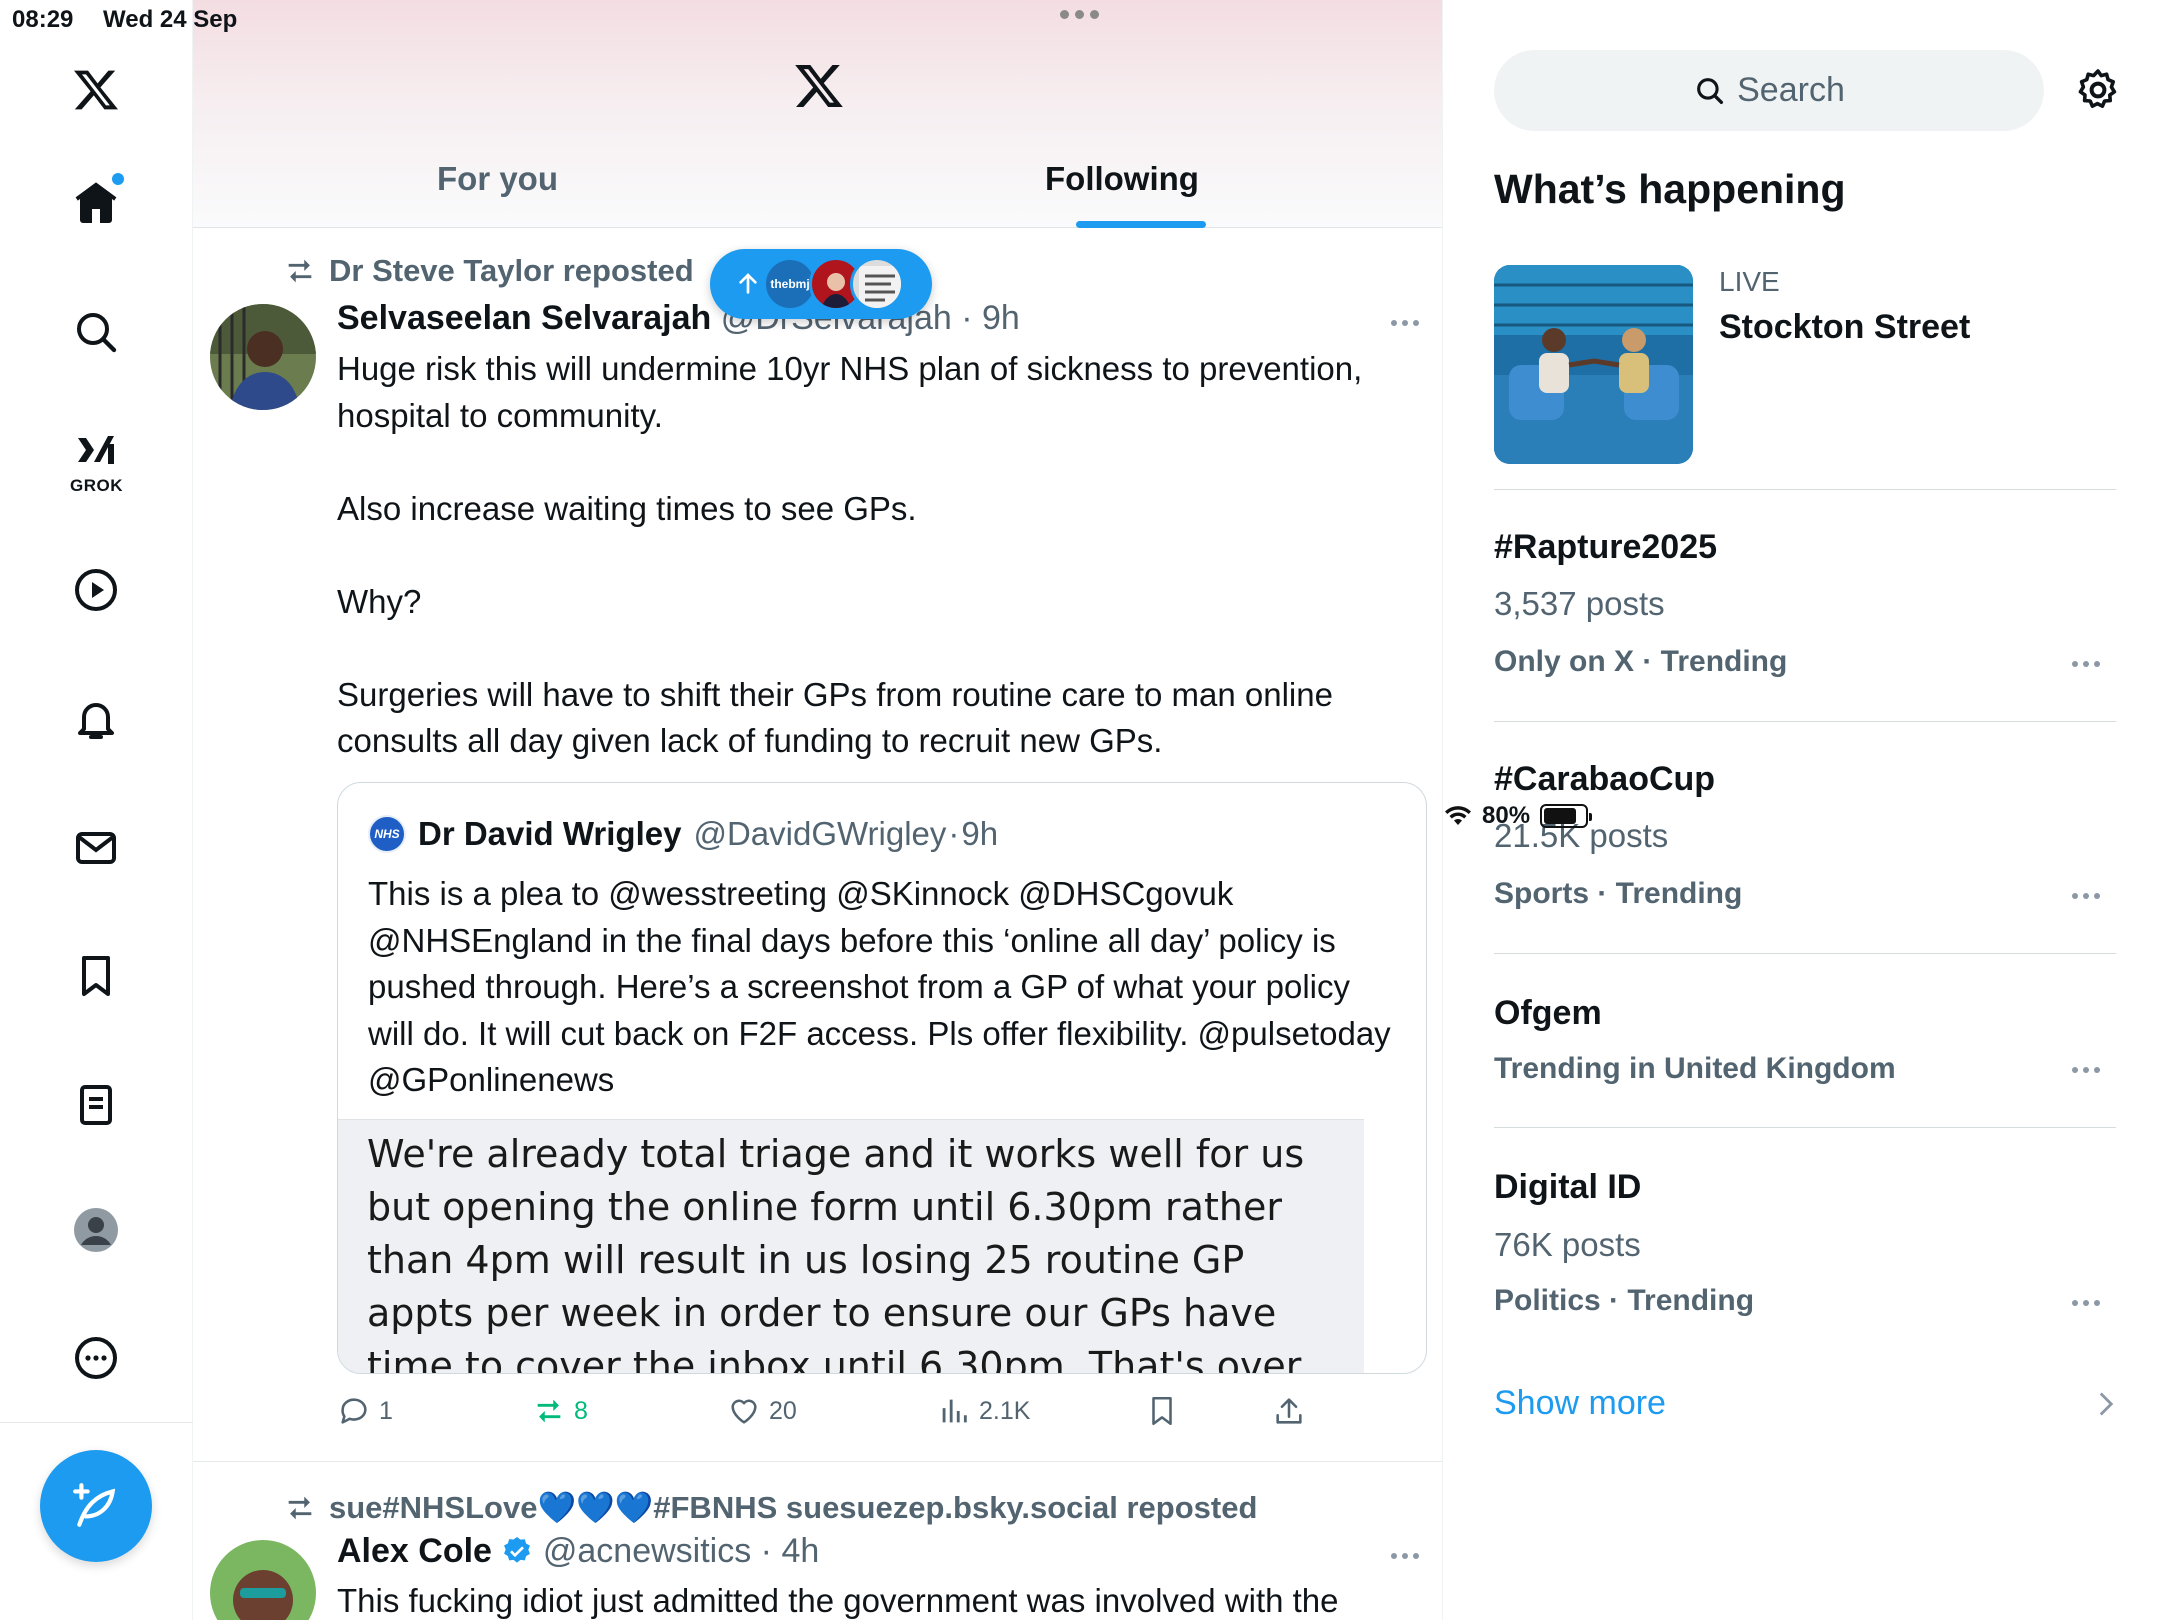 This screenshot has height=1620, width=2160. I want to click on views-count: 2.1K, so click(1005, 1410).